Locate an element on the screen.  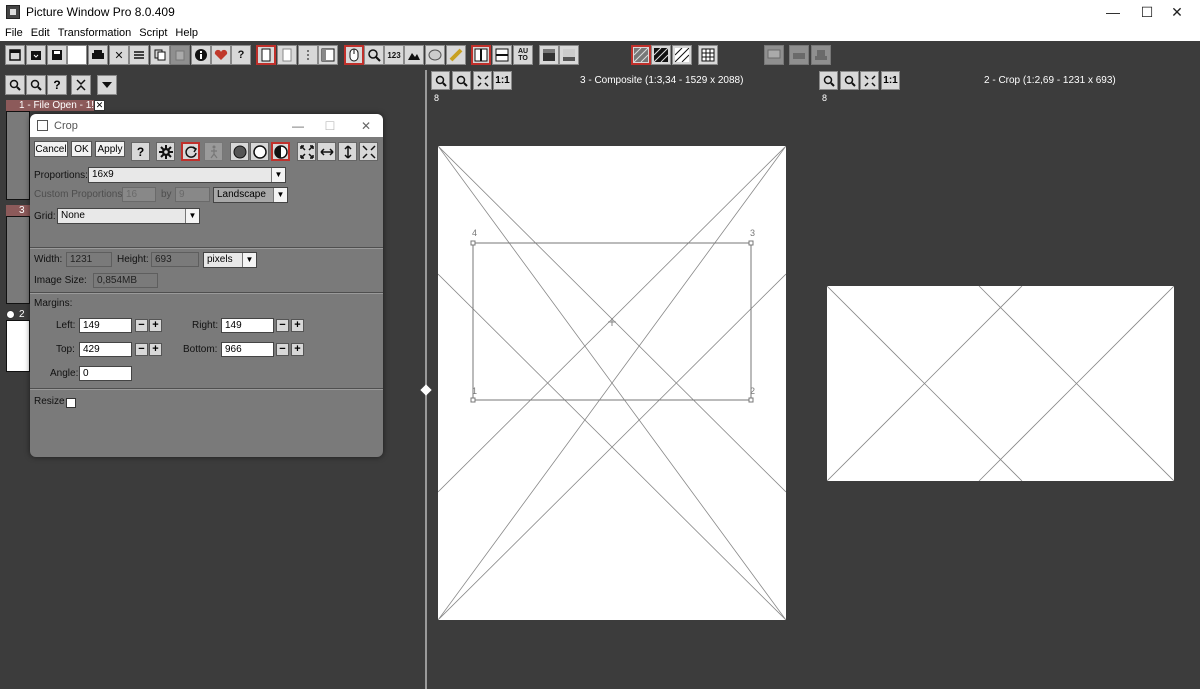
printer-disabled-icon is located at coordinates (799, 55).